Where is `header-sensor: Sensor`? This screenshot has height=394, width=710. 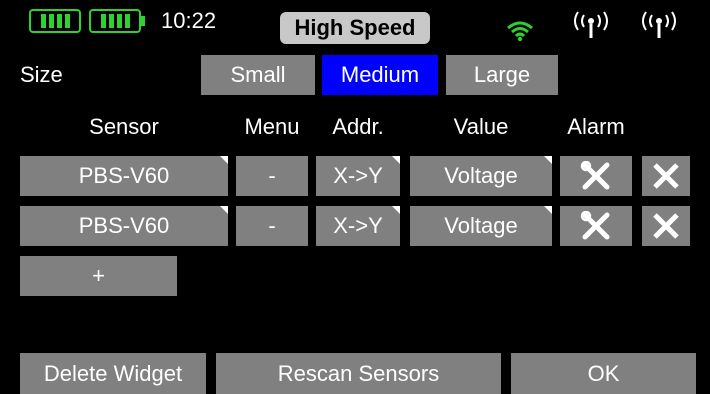 header-sensor: Sensor is located at coordinates (124, 126).